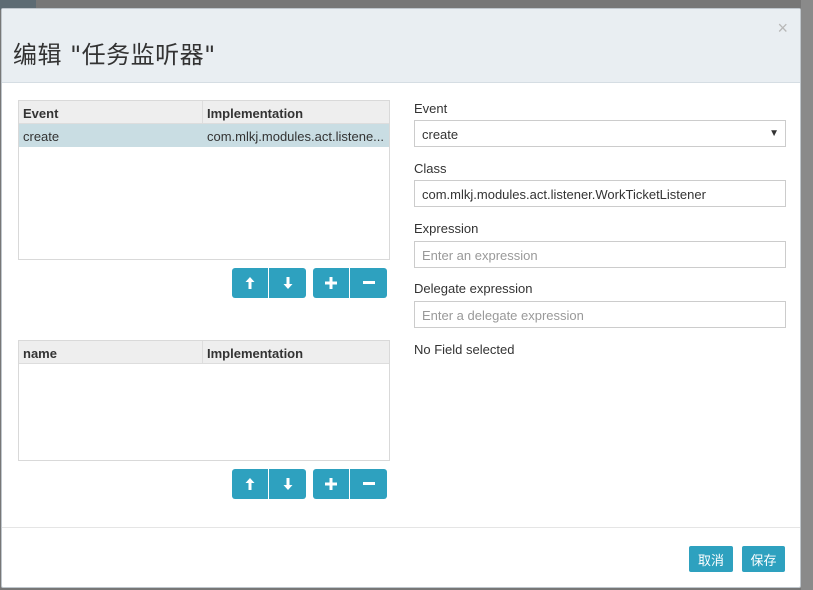  What do you see at coordinates (600, 254) in the screenshot?
I see `expression-input: Enter an expression` at bounding box center [600, 254].